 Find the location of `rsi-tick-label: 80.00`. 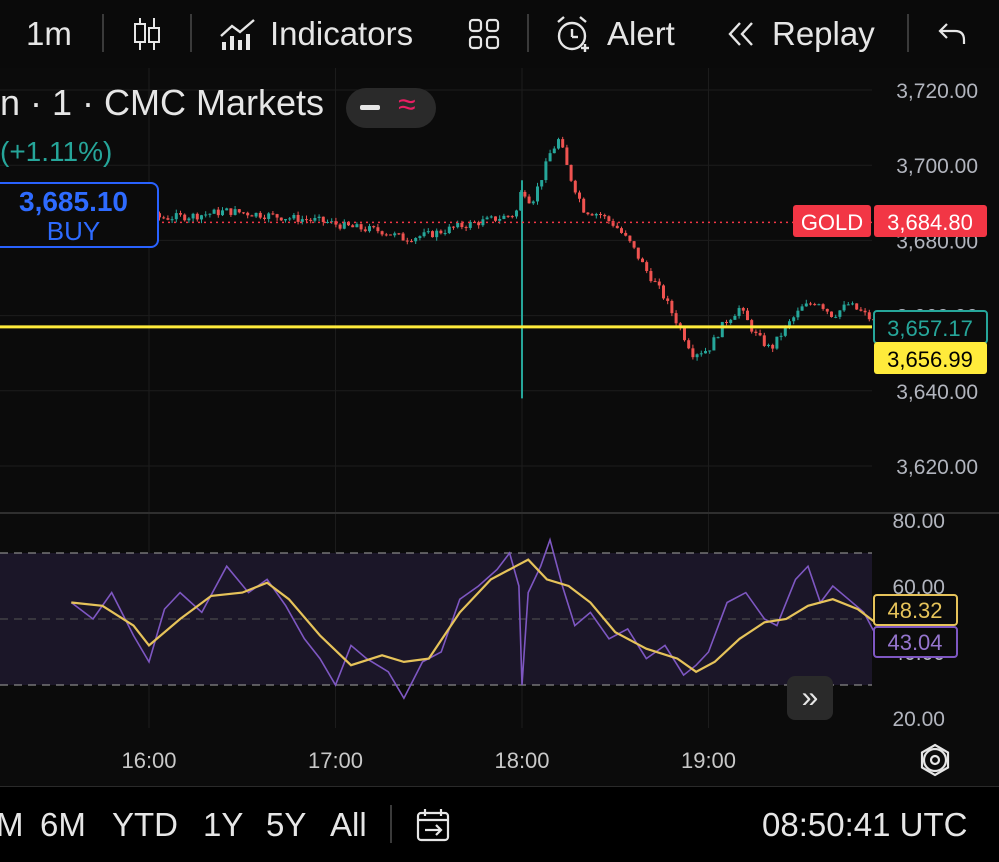

rsi-tick-label: 80.00 is located at coordinates (918, 521).